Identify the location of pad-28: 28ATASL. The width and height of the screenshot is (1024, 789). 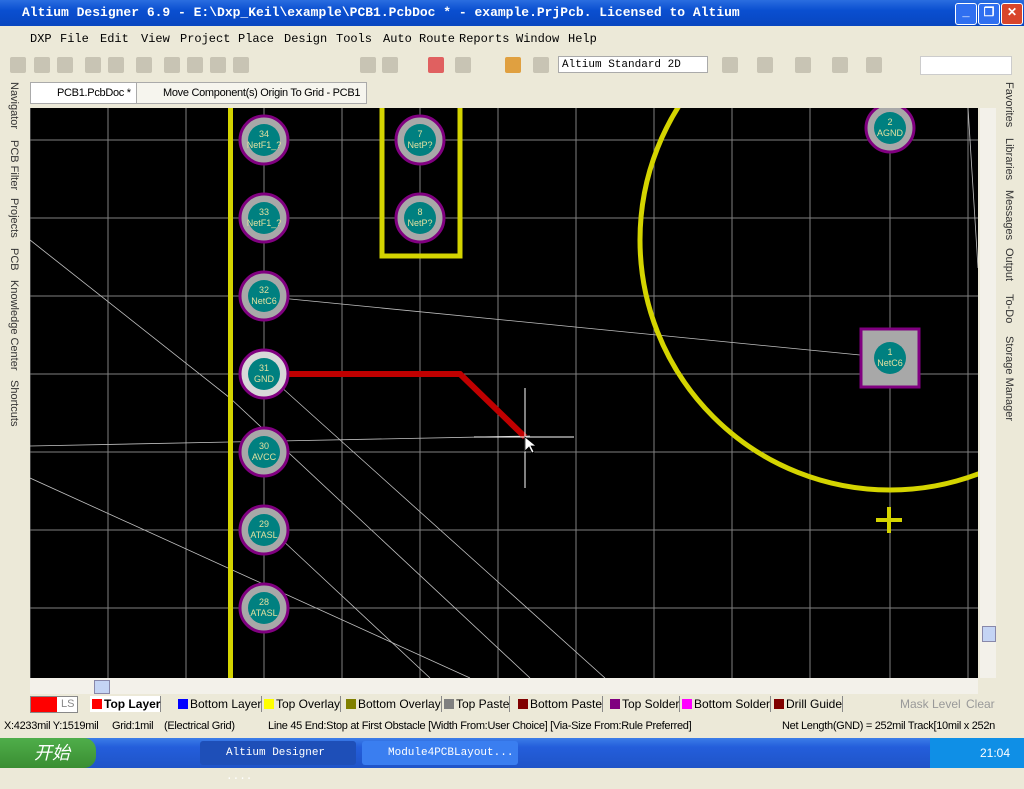
(264, 608).